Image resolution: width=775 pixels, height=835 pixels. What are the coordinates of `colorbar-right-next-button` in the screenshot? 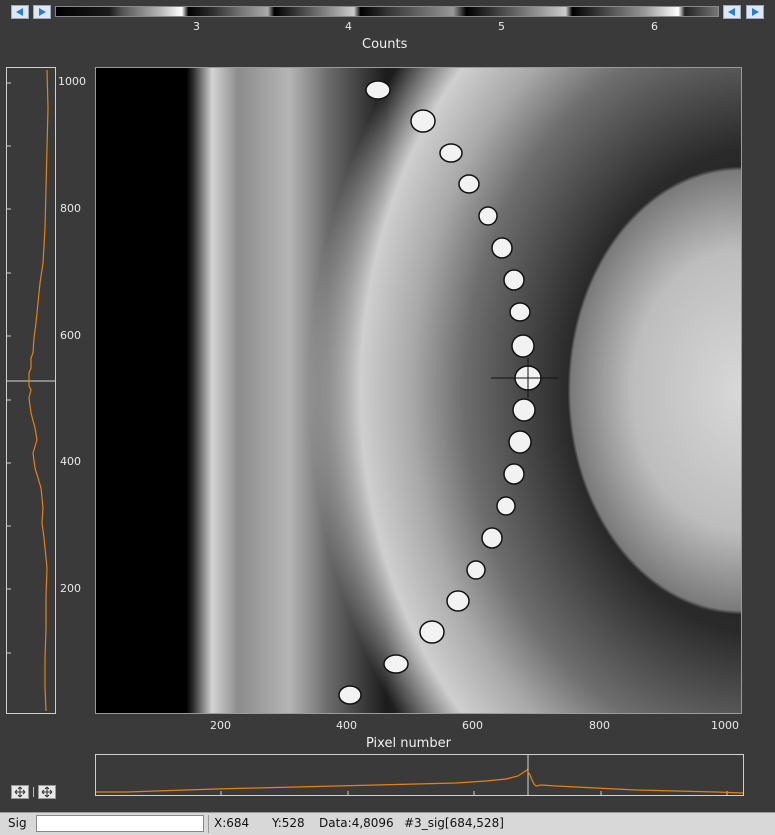 It's located at (755, 12).